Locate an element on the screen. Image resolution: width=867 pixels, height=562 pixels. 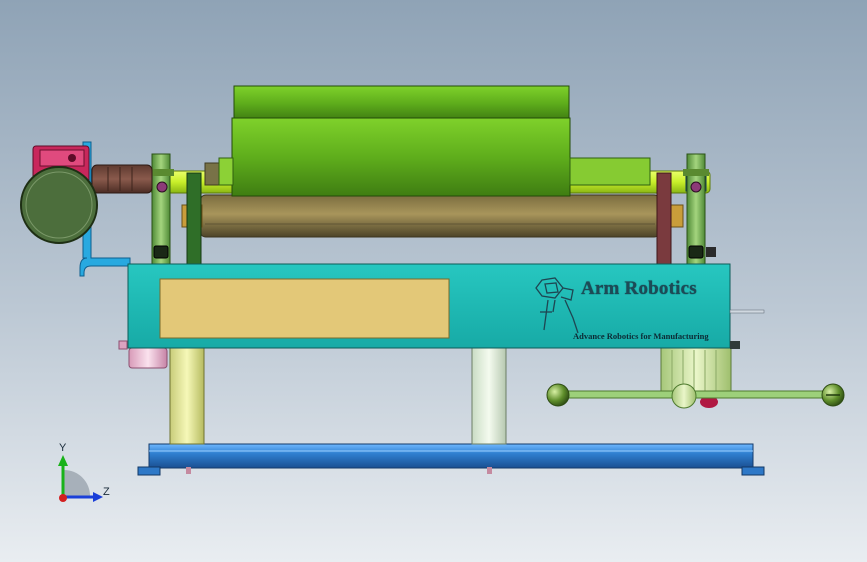
support-leg-left is located at coordinates (187, 396).